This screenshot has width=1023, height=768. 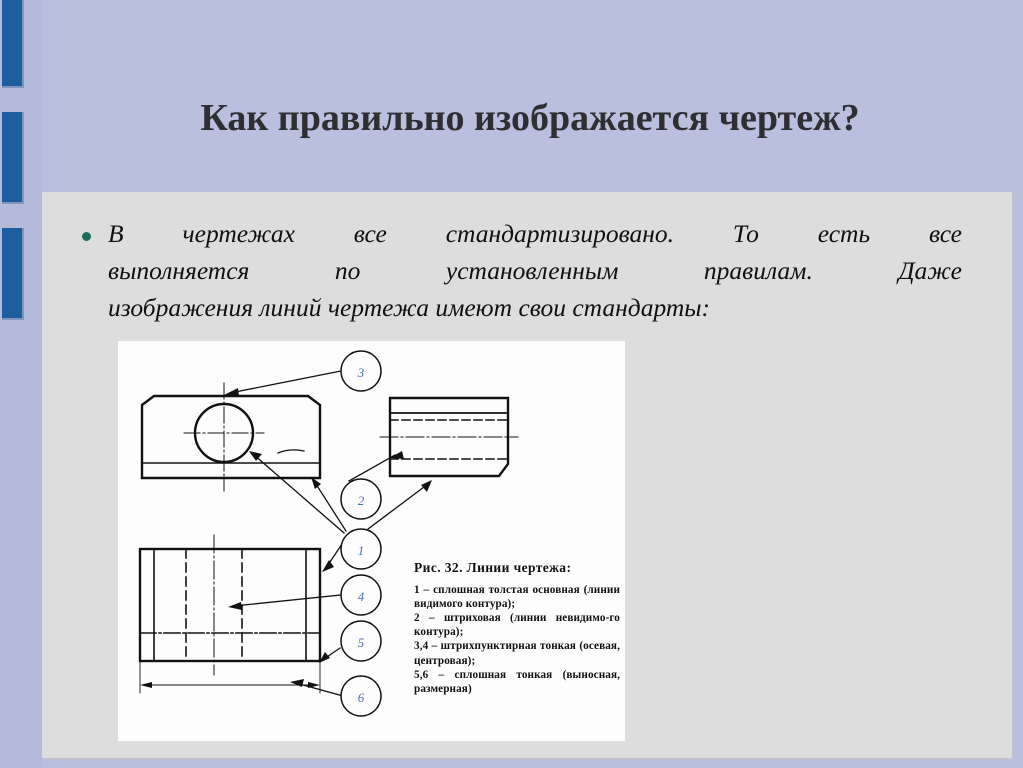 I want to click on callout-label-2: 2, so click(x=361, y=500).